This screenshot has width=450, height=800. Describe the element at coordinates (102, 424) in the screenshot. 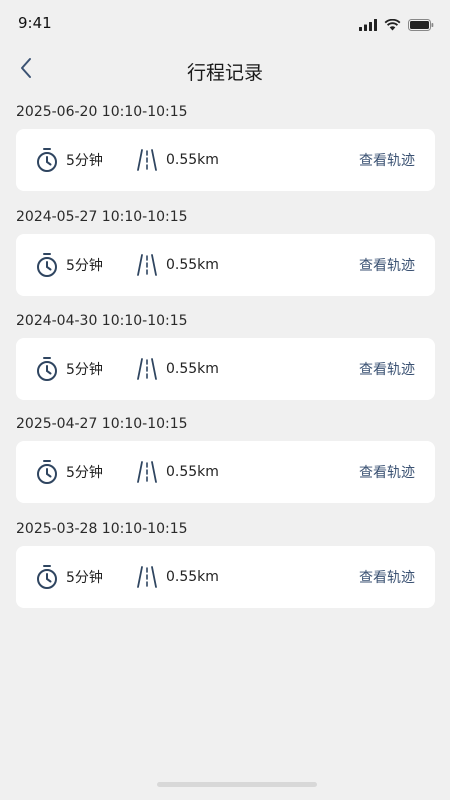

I see `record-date: 2025-04-27 10:10-10:15` at that location.